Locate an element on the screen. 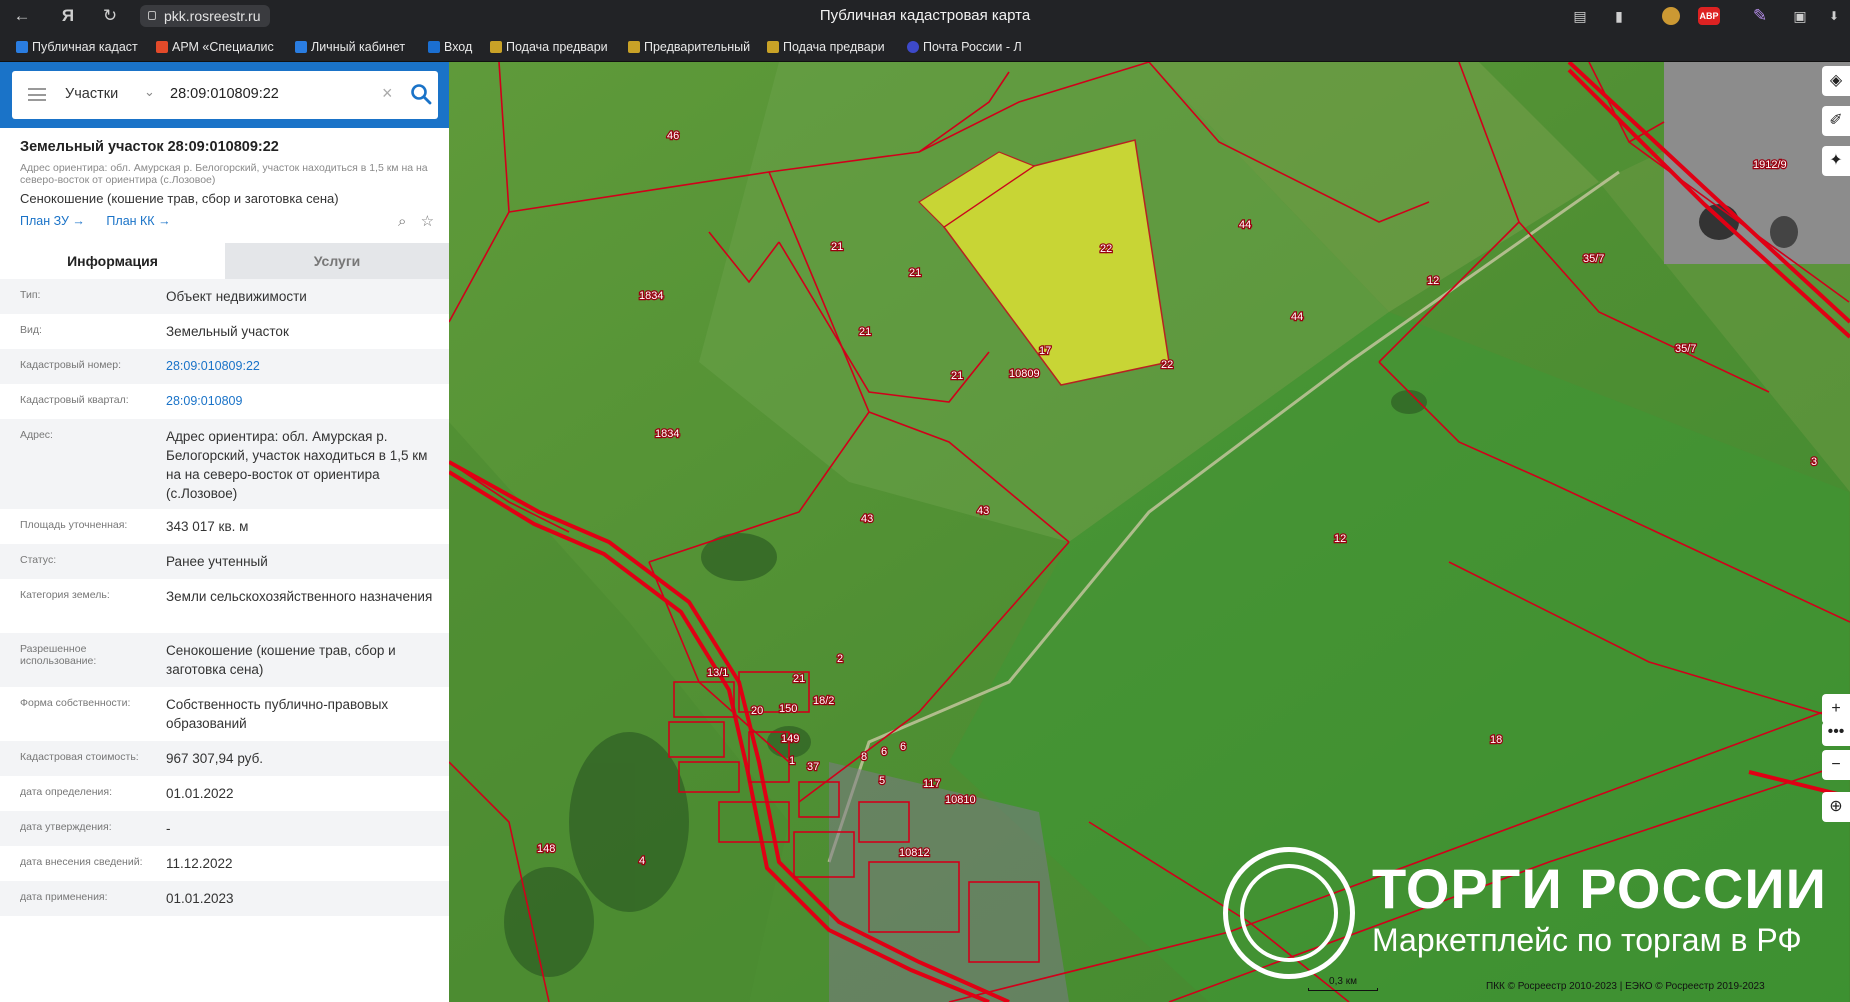 Image resolution: width=1850 pixels, height=1002 pixels. plan-links: План ЗУ → План КК → is located at coordinates (104, 221).